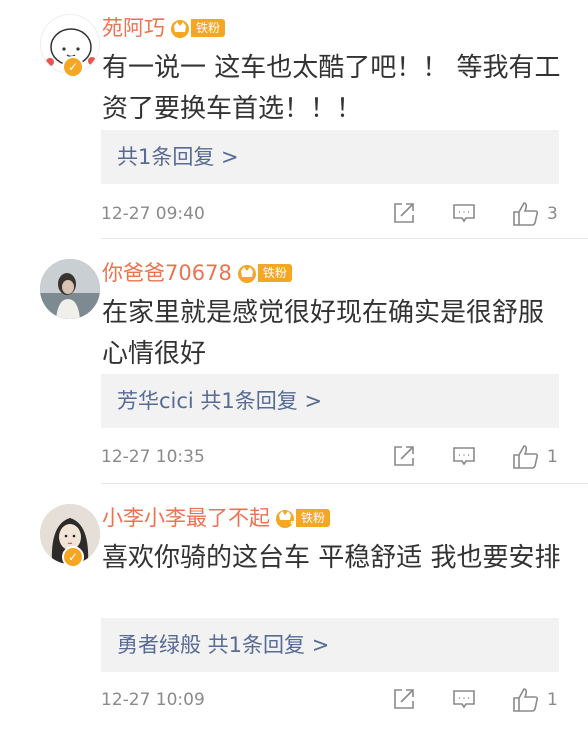 This screenshot has height=733, width=588. I want to click on reply-summary-link: 勇者绿般 共1条回复 >, so click(223, 645).